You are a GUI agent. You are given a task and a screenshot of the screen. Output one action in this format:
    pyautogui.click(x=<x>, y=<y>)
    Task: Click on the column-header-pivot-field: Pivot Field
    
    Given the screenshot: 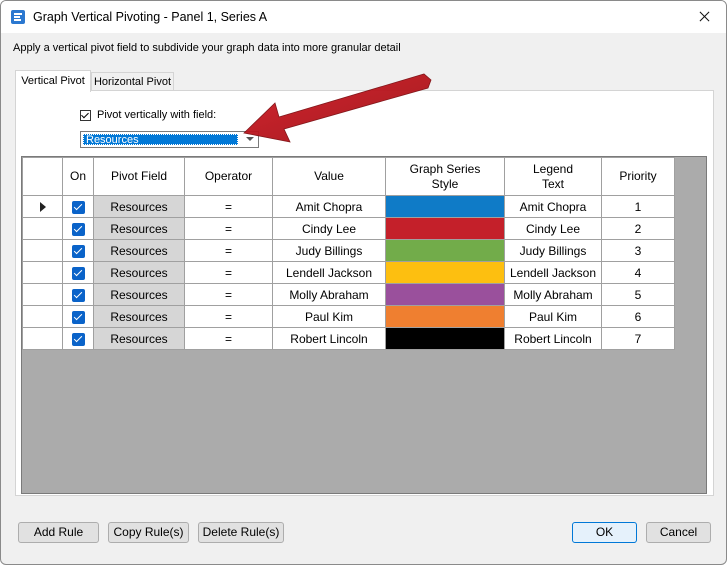 What is the action you would take?
    pyautogui.click(x=139, y=176)
    